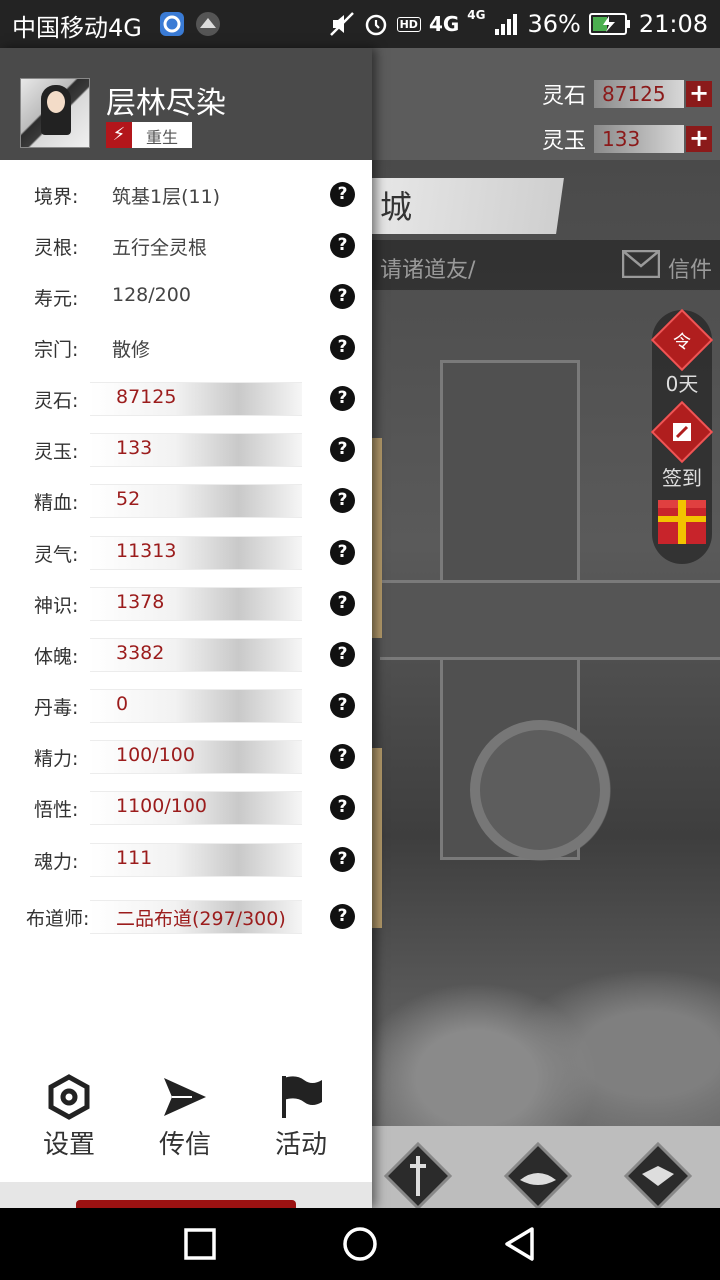 This screenshot has height=1280, width=720. What do you see at coordinates (186, 757) in the screenshot?
I see `stat-row: 精力: 100/100?` at bounding box center [186, 757].